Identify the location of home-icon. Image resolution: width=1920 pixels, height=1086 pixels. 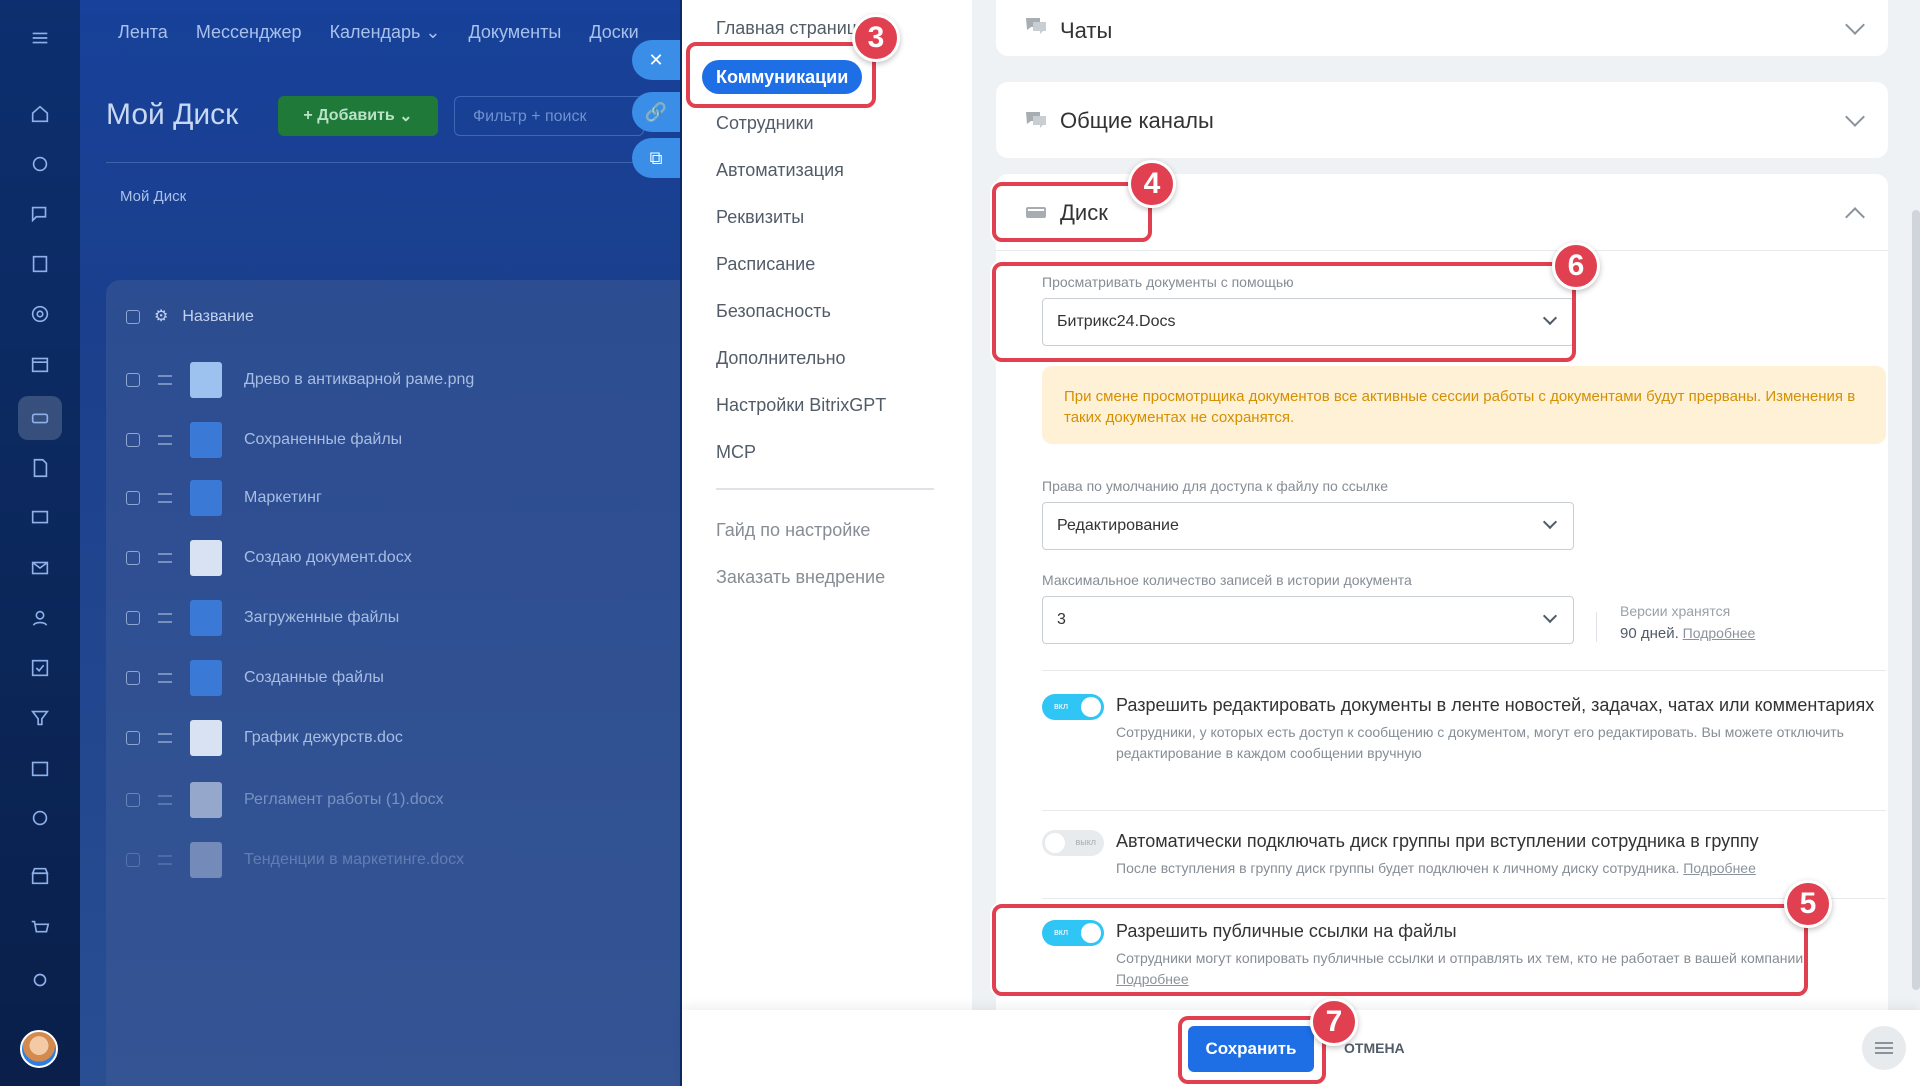
(40, 114).